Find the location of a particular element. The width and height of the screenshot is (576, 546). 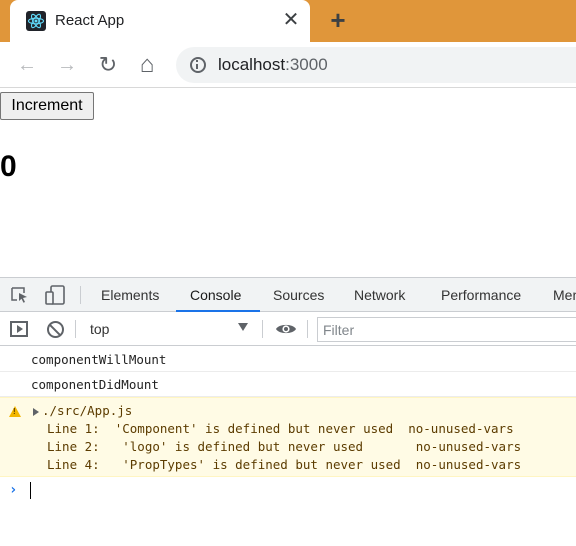

eye-icon is located at coordinates (286, 329).